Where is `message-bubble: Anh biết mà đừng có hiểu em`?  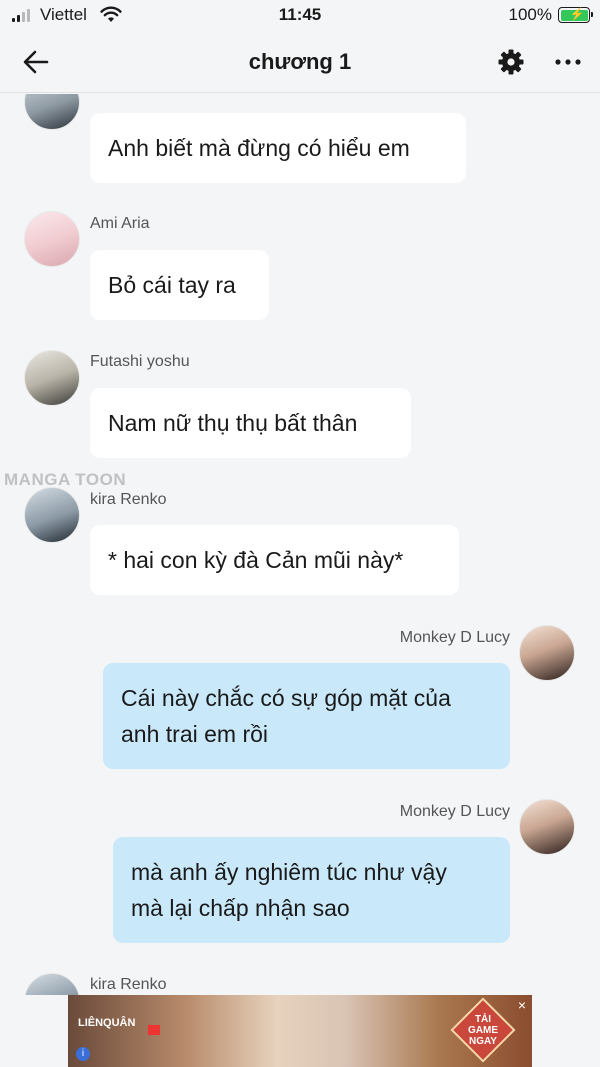 message-bubble: Anh biết mà đừng có hiểu em is located at coordinates (278, 148).